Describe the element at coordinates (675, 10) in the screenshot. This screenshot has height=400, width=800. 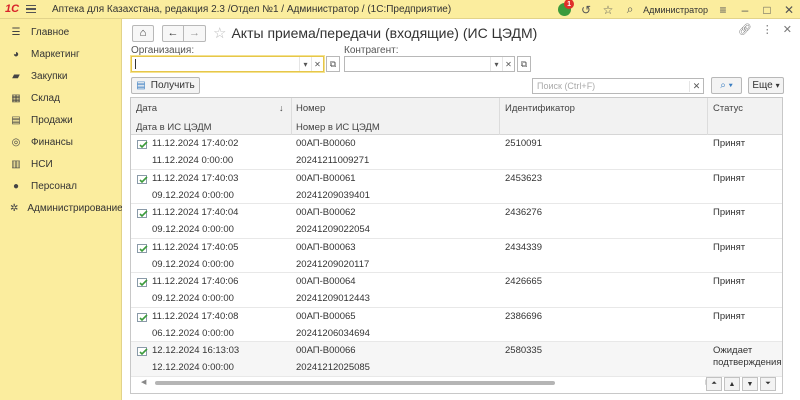
I see `user-name: Администратор` at that location.